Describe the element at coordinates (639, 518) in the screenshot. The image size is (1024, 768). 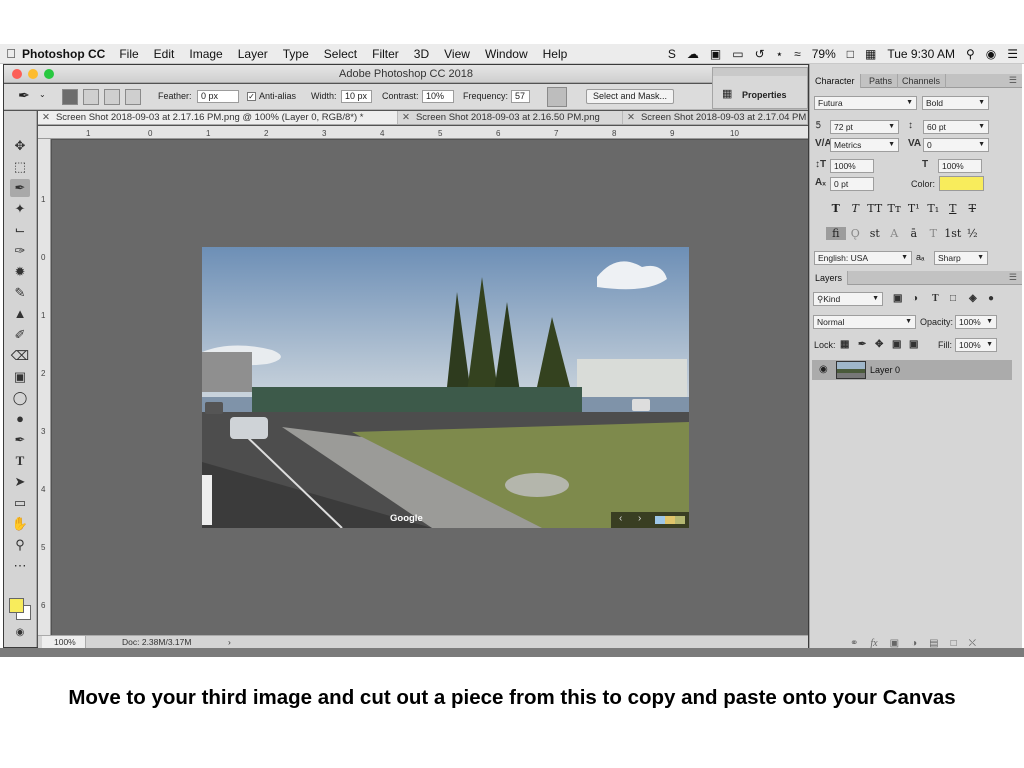
I see `chevron-right-icon: ›` at that location.